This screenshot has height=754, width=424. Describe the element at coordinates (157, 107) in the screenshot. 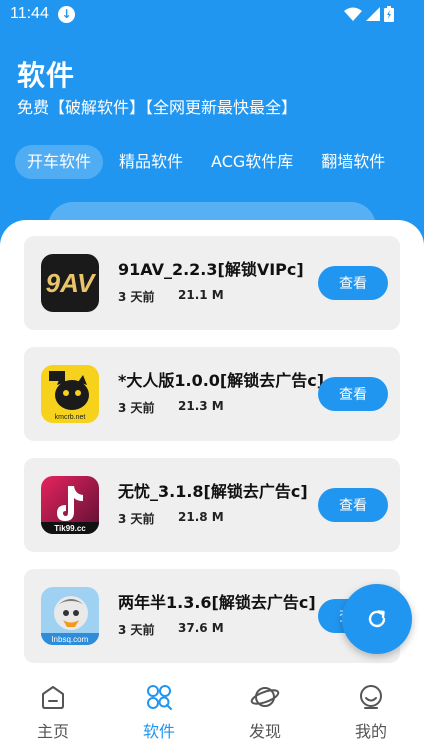

I see `page-subtitle: 免费【破解软件】【全网更新最快最全】` at that location.